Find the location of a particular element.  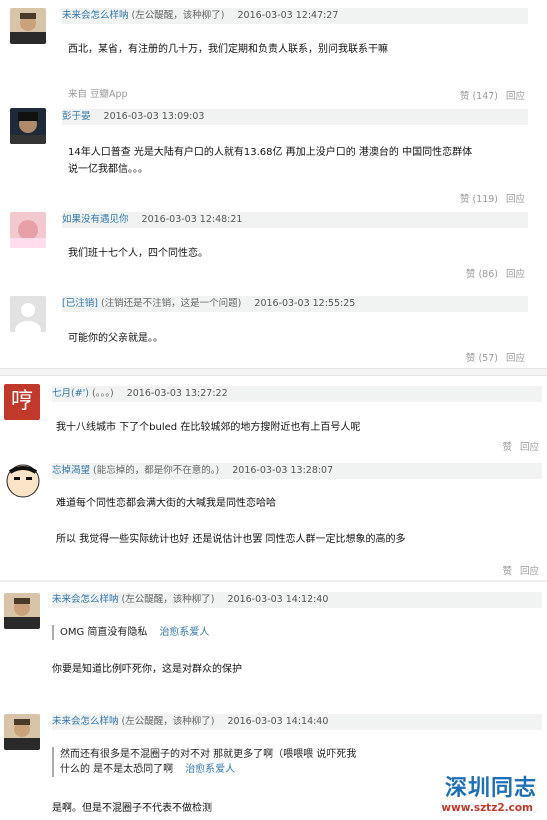

comment-time: 2016-03-03 13:27:22 is located at coordinates (177, 393).